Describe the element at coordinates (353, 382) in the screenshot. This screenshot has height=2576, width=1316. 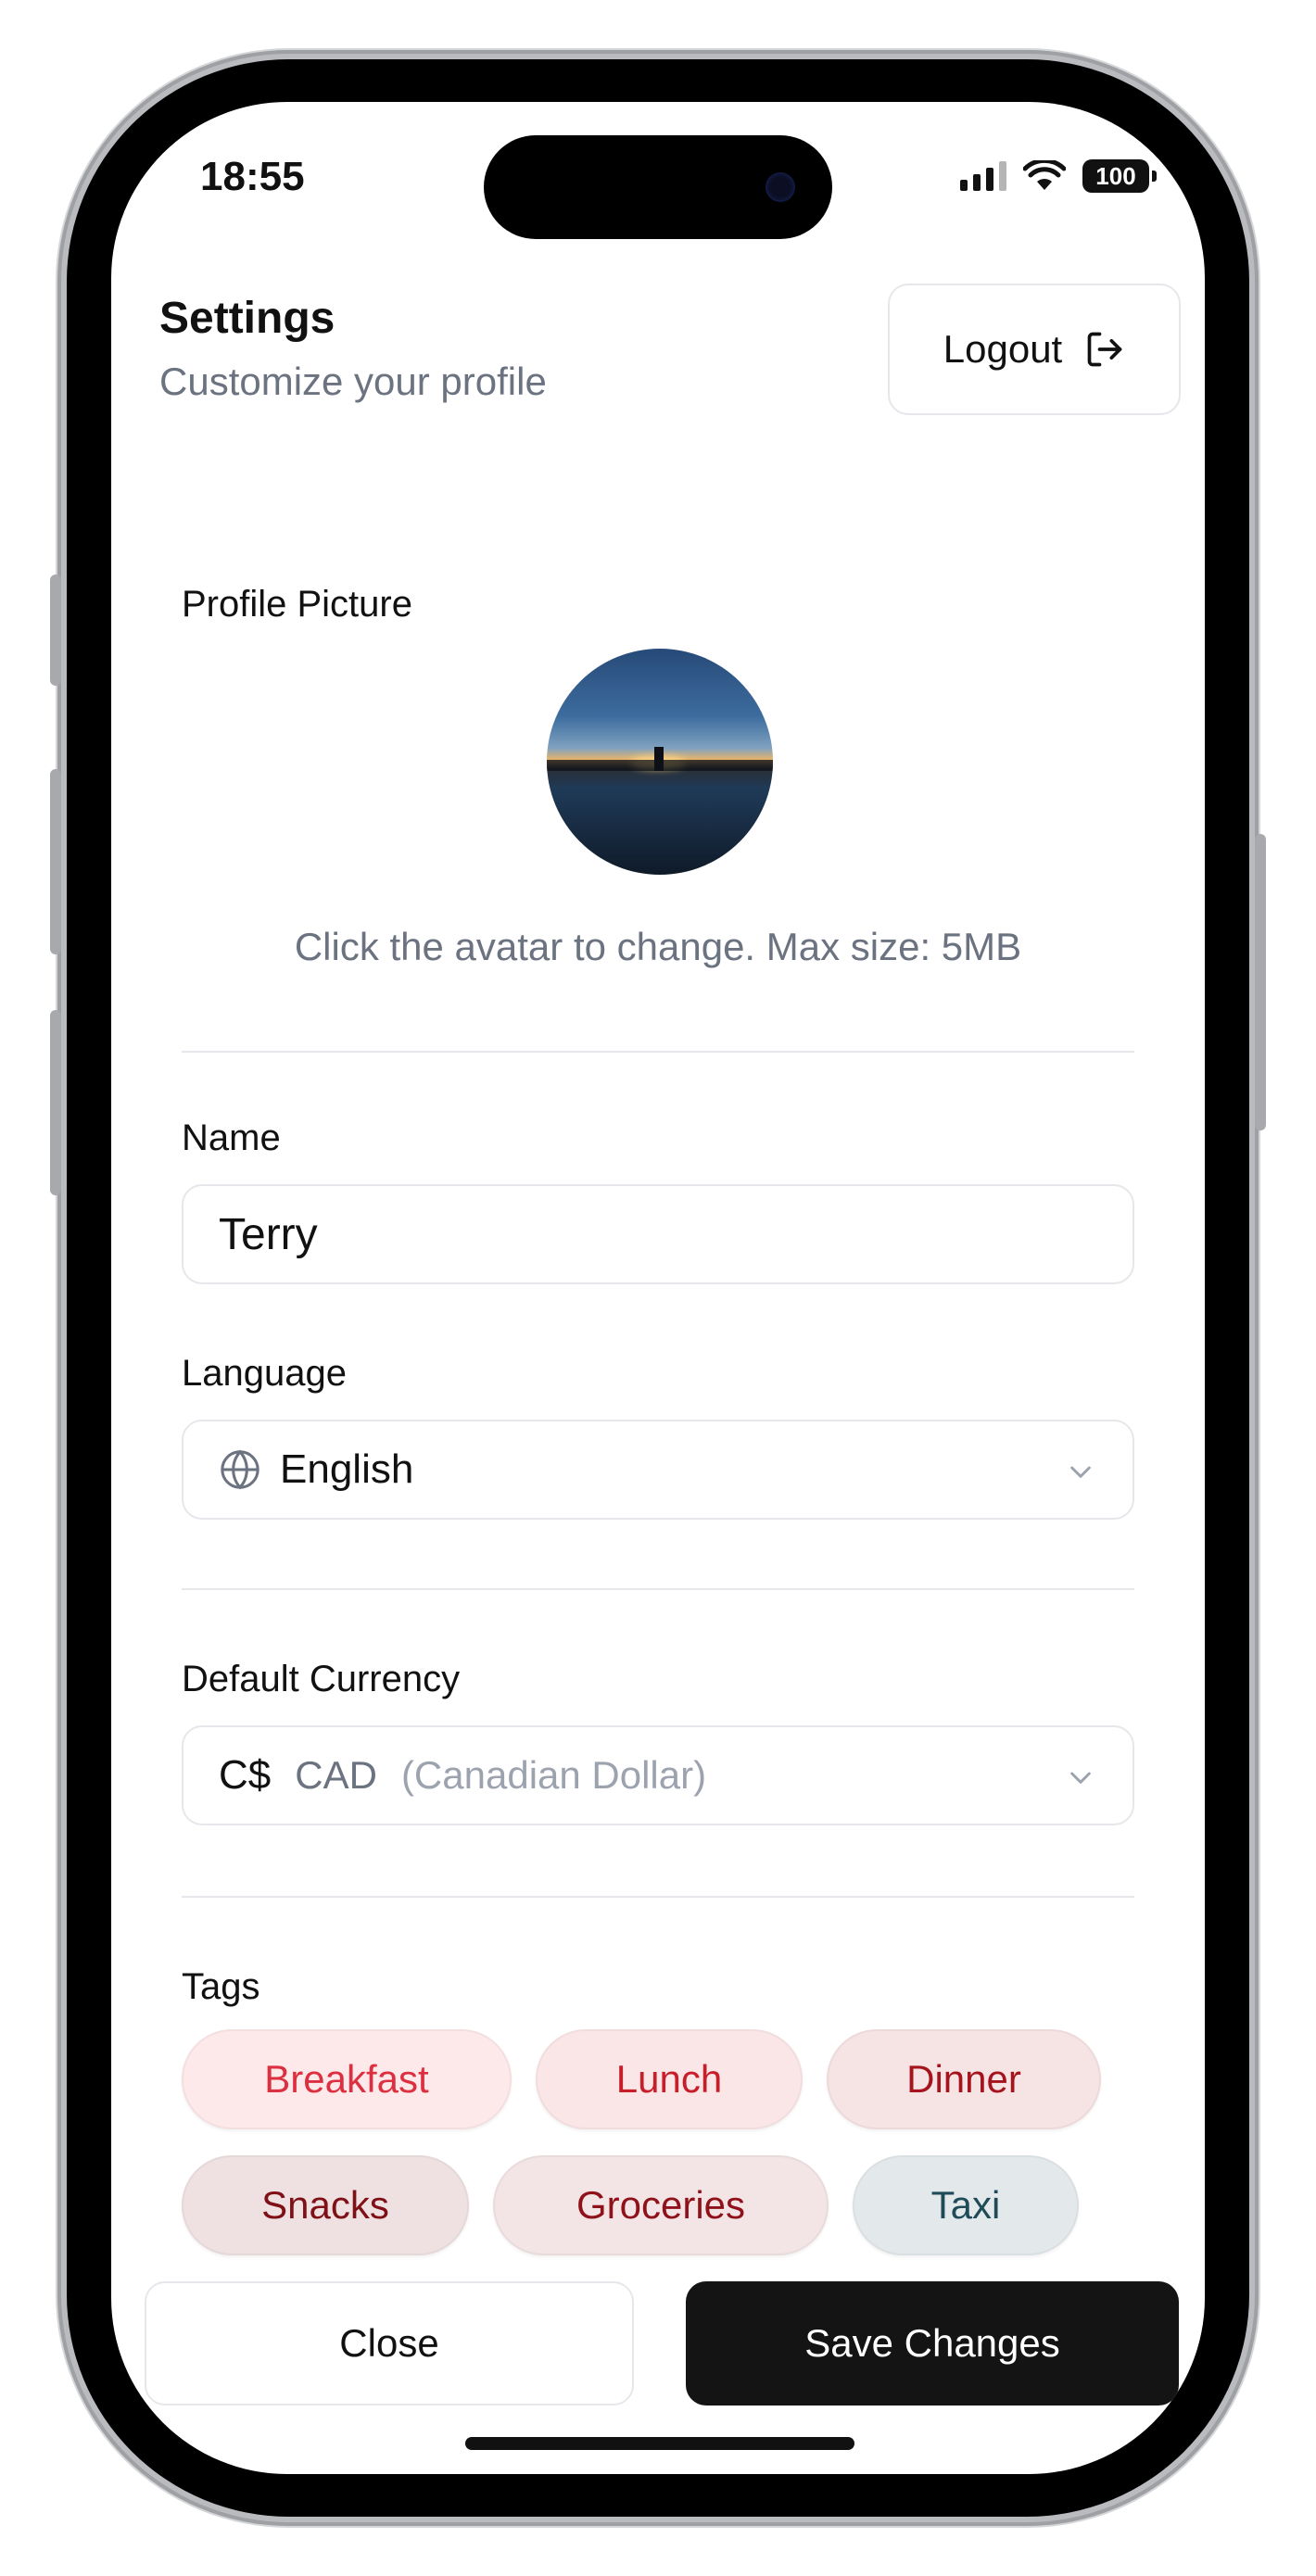
I see `page-subtitle: Customize your profile` at that location.